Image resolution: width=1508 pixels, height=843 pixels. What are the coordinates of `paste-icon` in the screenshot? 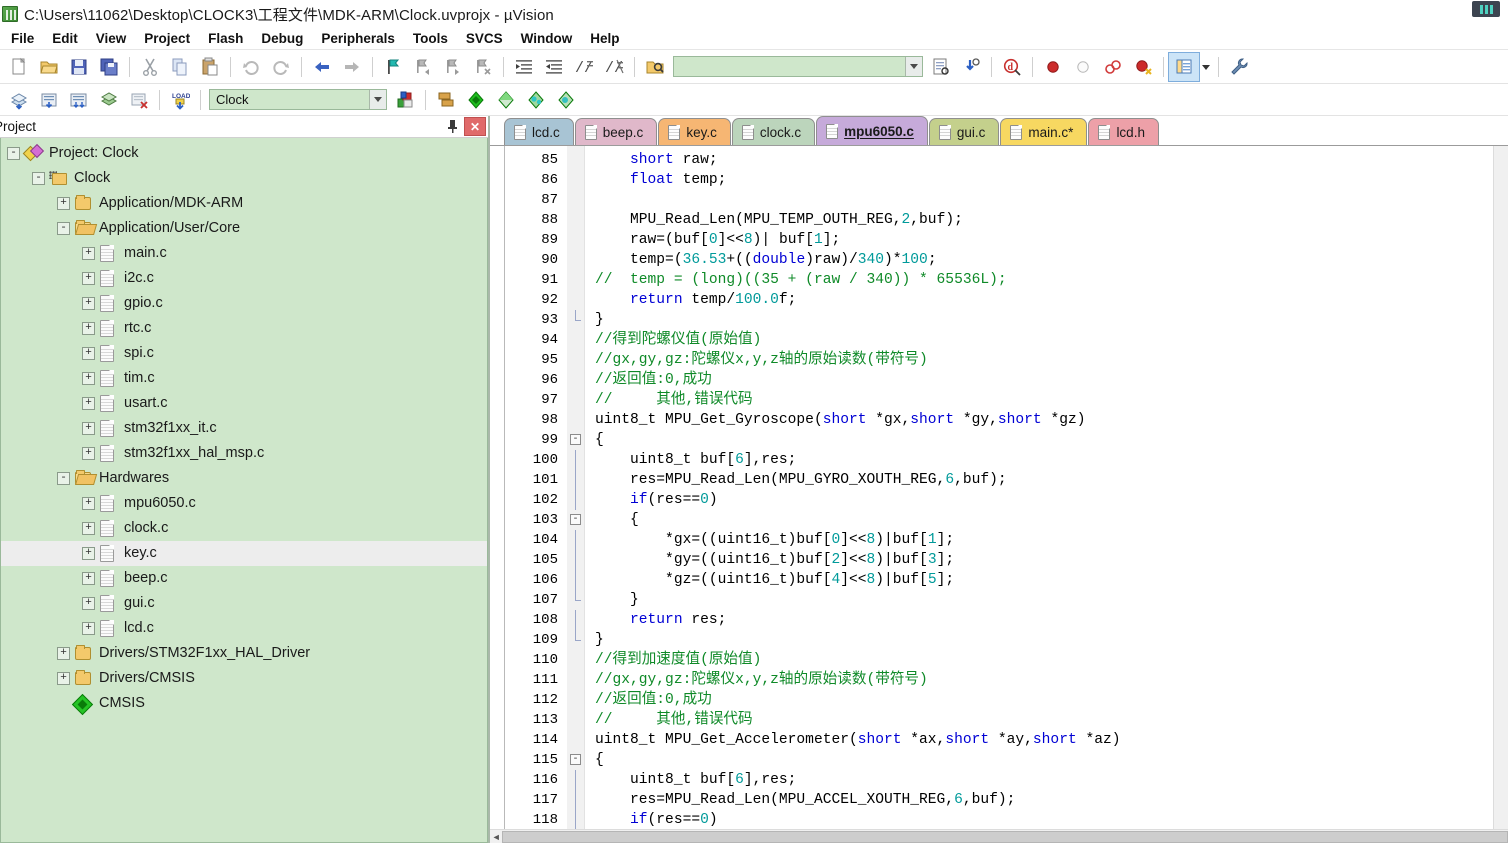 It's located at (210, 67).